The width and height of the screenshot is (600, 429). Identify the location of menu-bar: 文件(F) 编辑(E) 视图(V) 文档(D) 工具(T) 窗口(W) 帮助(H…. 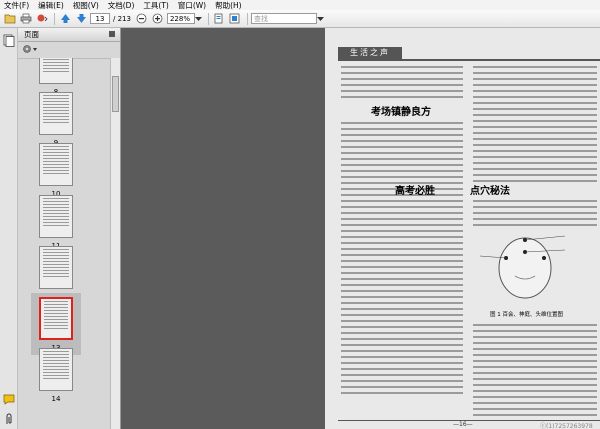
(300, 5).